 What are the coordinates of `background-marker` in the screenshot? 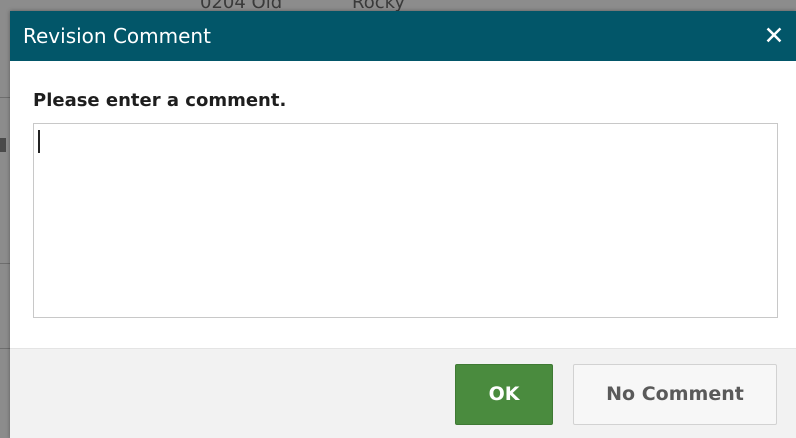 It's located at (3, 145).